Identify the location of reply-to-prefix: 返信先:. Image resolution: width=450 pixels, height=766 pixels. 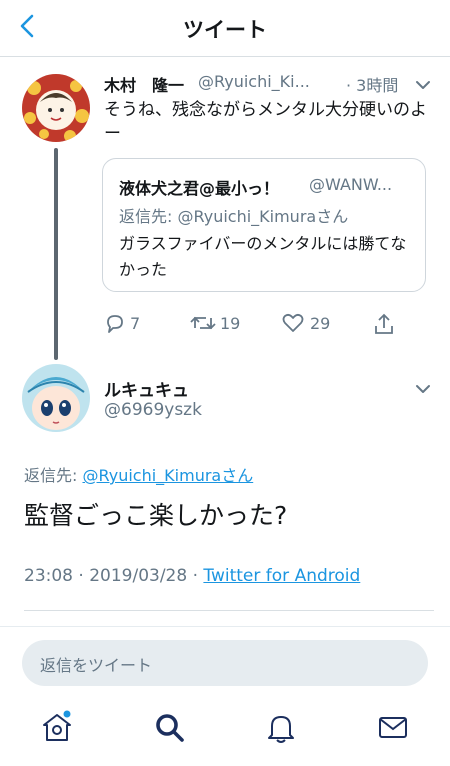
(53, 475).